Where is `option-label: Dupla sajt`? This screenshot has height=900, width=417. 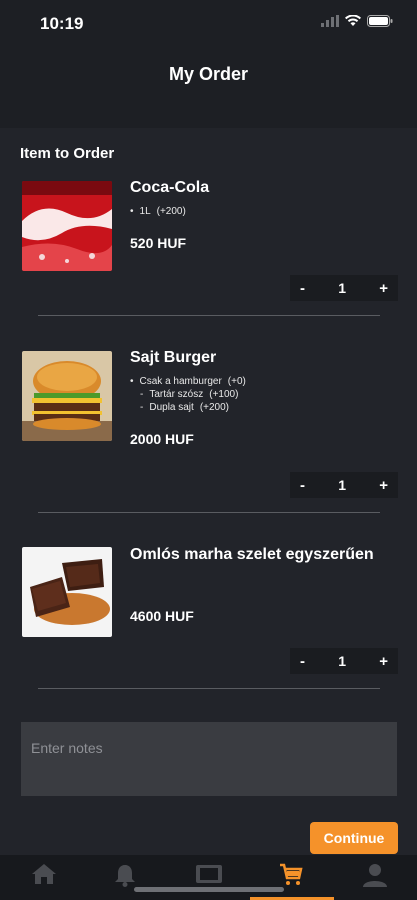
option-label: Dupla sajt is located at coordinates (171, 407).